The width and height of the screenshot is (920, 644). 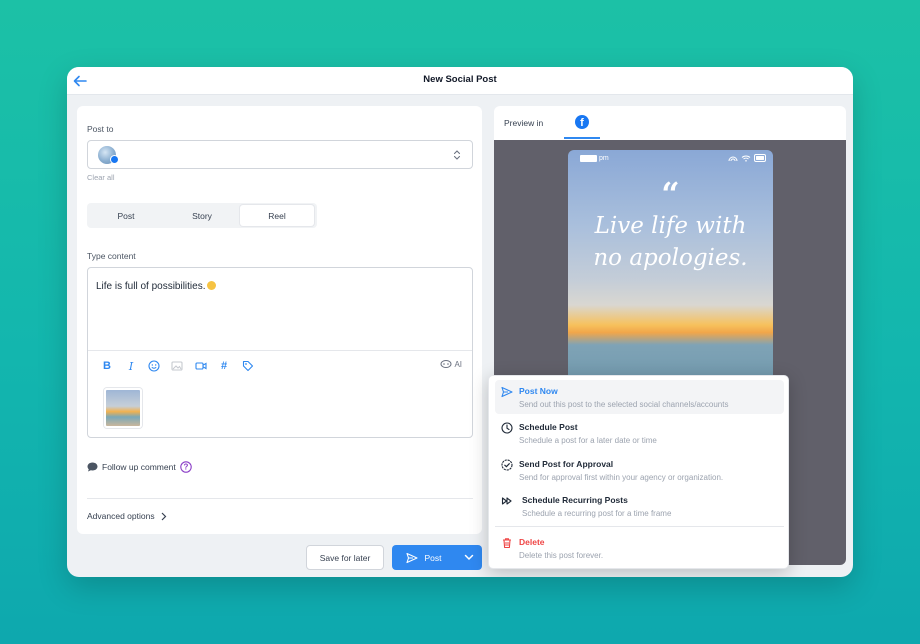 I want to click on bold-icon: B, so click(x=107, y=366).